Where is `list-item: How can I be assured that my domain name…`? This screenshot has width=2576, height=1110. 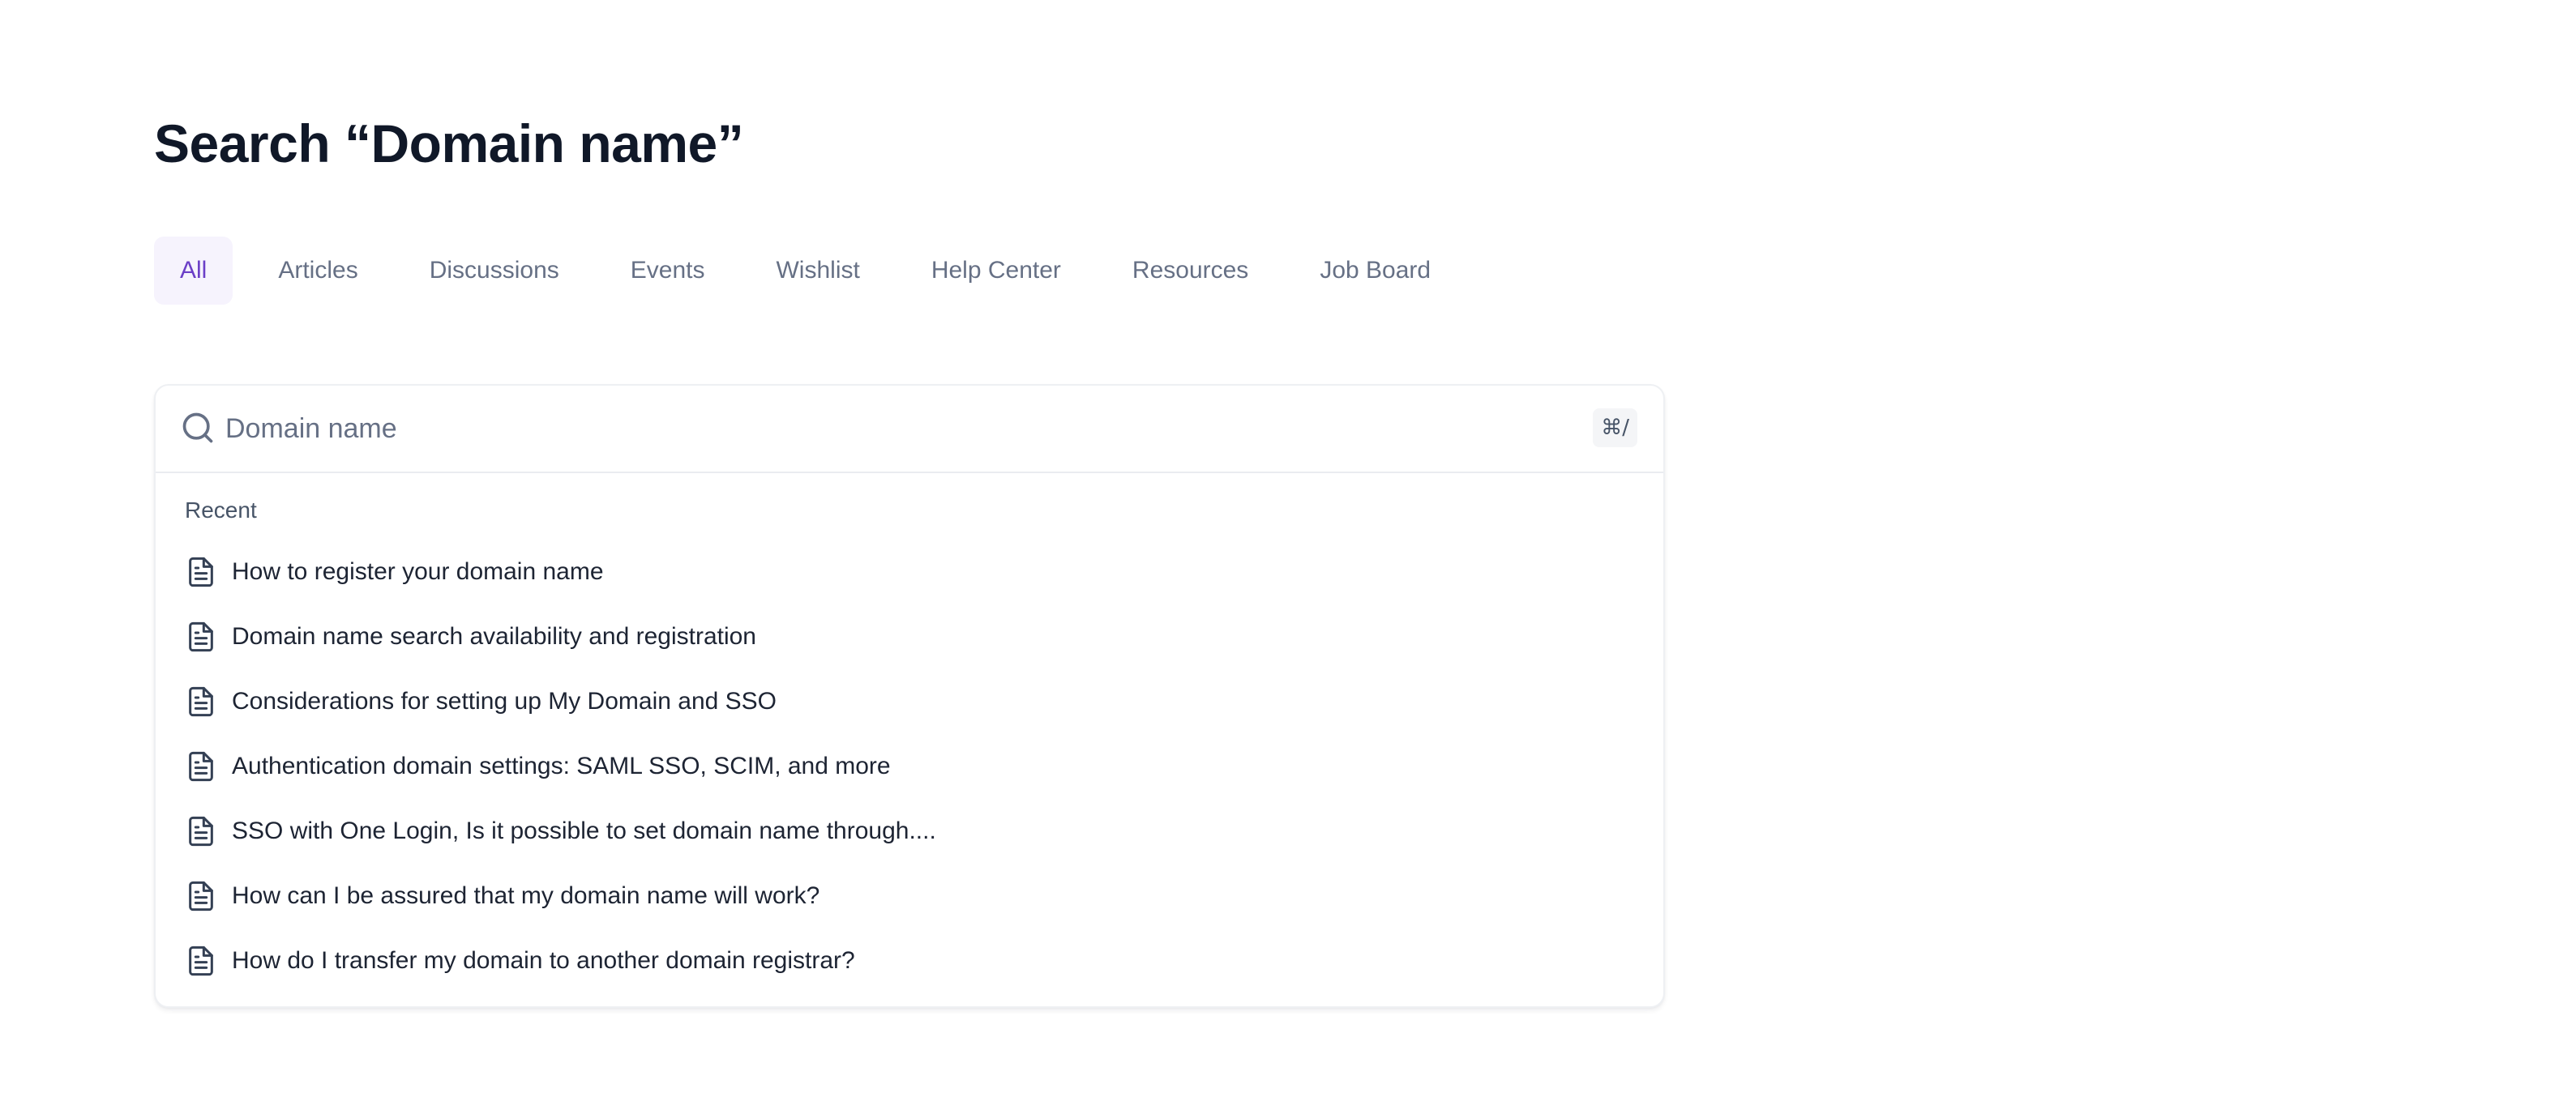 list-item: How can I be assured that my domain name… is located at coordinates (560, 897).